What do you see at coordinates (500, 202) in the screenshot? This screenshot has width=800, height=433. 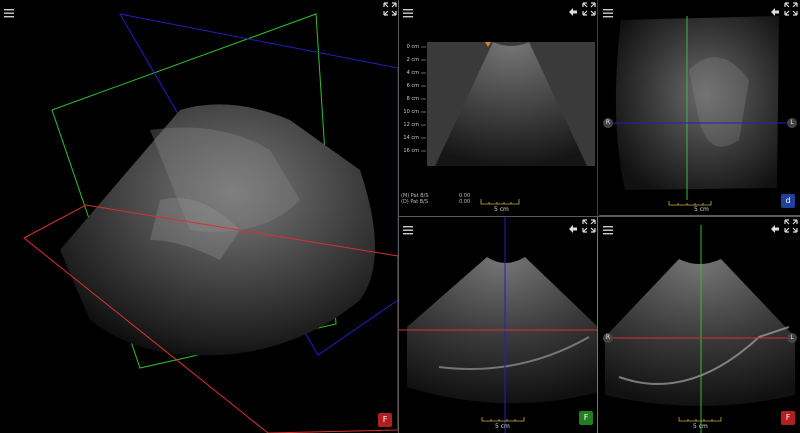 I see `scale-bar` at bounding box center [500, 202].